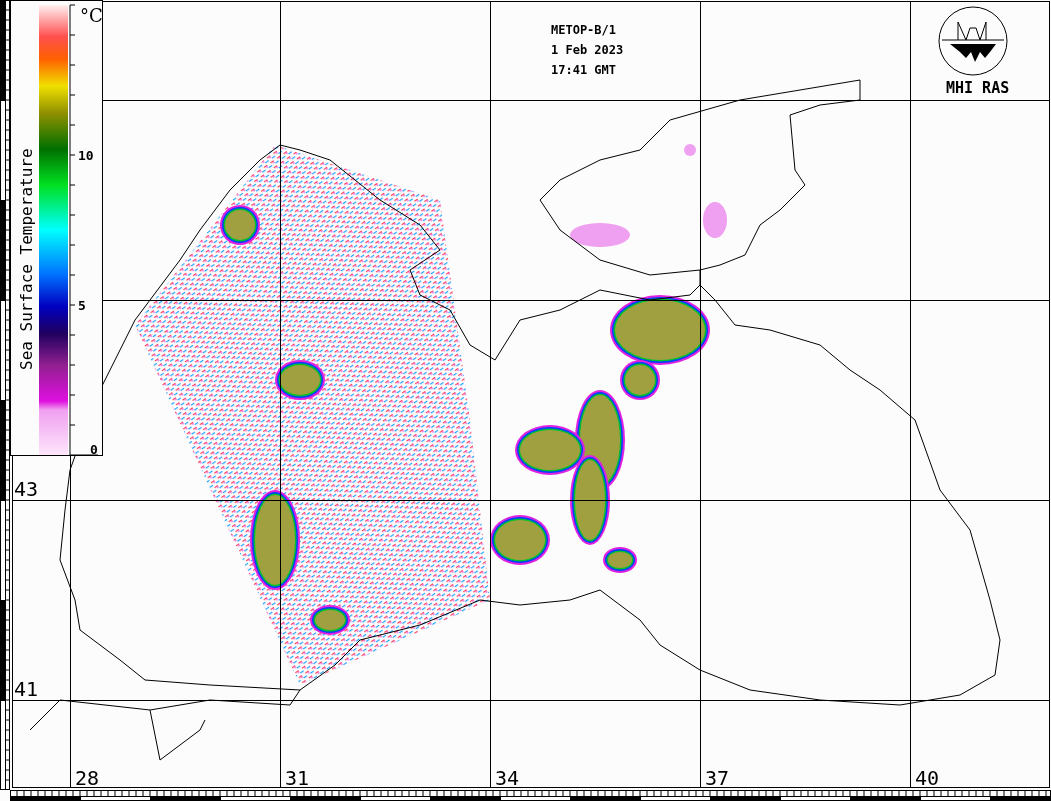 Image resolution: width=1051 pixels, height=801 pixels. Describe the element at coordinates (978, 88) in the screenshot. I see `logo-label: MHI RAS` at that location.